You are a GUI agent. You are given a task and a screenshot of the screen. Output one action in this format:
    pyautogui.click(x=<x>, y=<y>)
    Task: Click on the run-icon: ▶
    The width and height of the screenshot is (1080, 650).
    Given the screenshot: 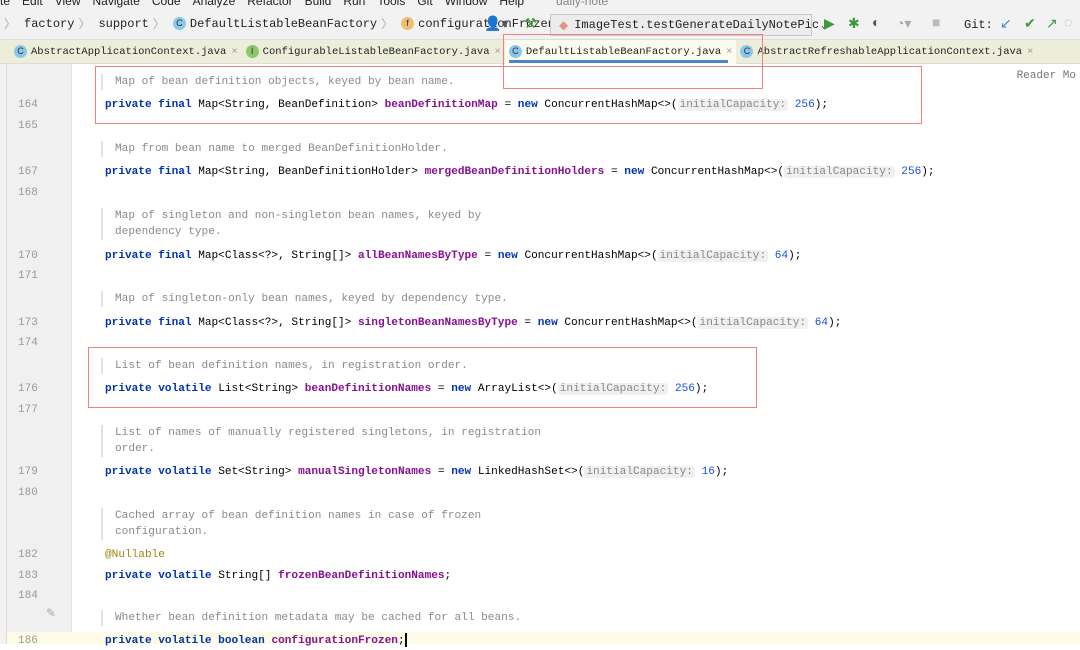 What is the action you would take?
    pyautogui.click(x=829, y=24)
    